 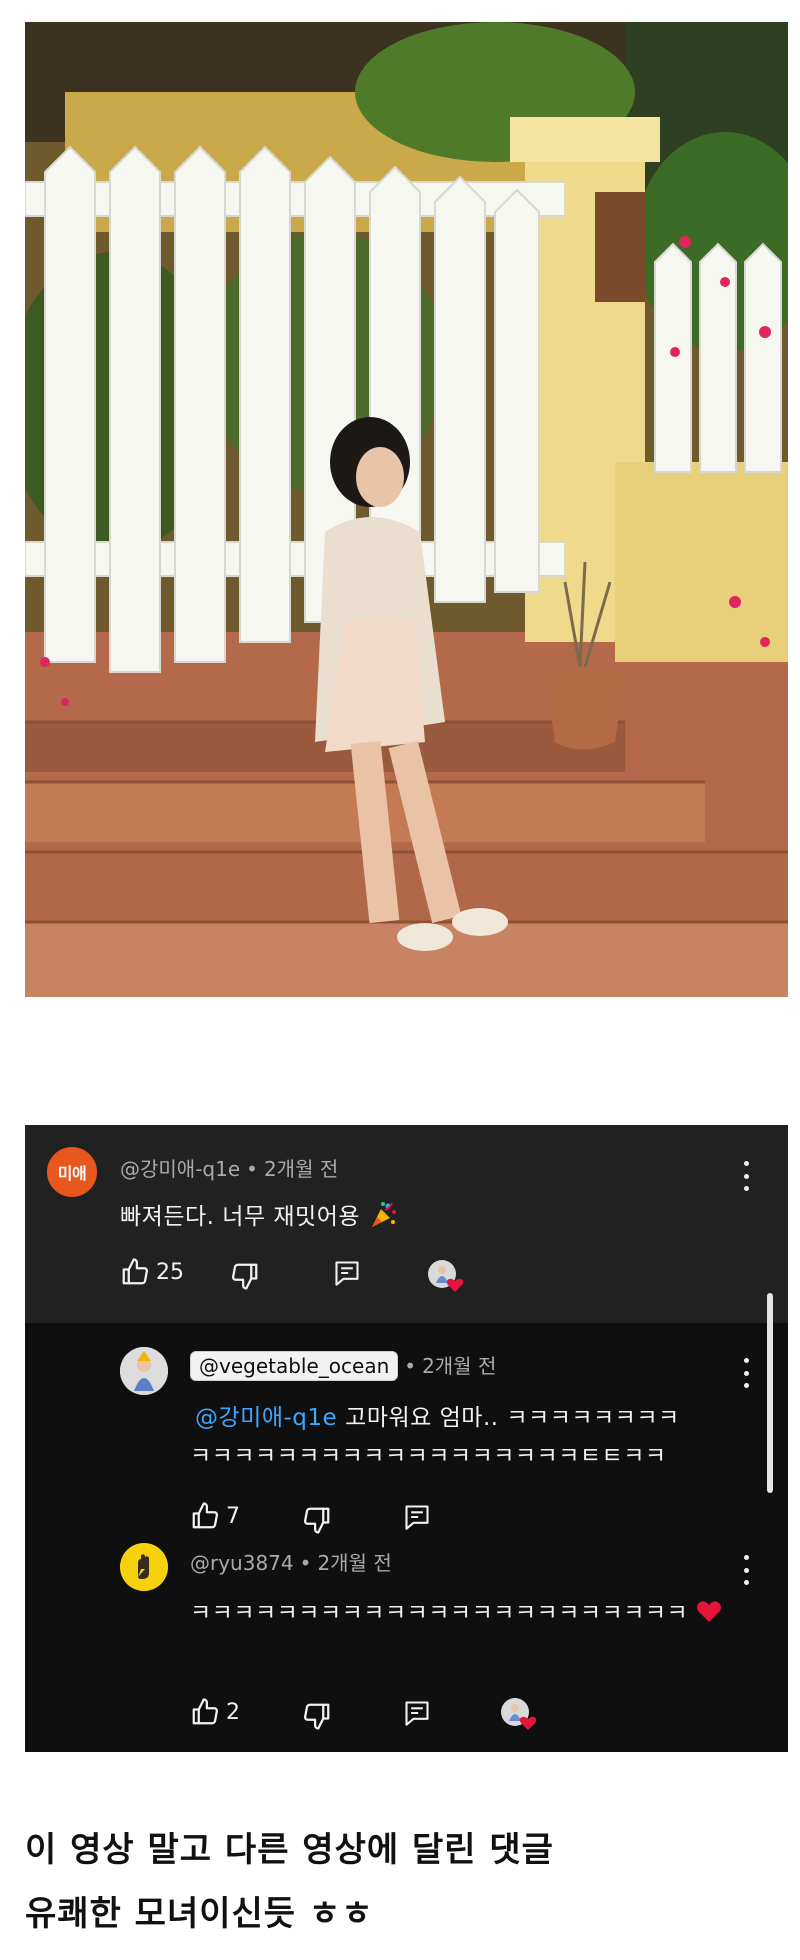 I want to click on comment-text: 빠져든다. 너무 재밋어용, so click(x=259, y=1216).